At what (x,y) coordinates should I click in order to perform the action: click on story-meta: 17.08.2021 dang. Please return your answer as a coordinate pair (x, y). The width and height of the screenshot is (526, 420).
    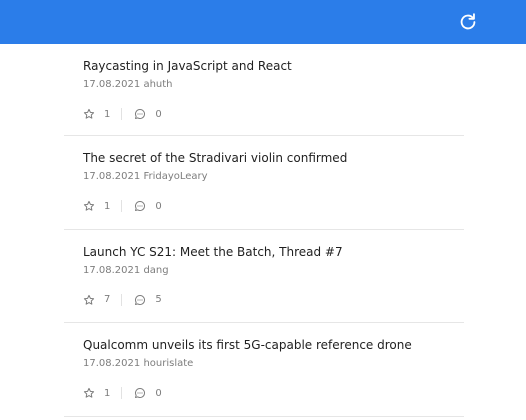
    Looking at the image, I should click on (126, 270).